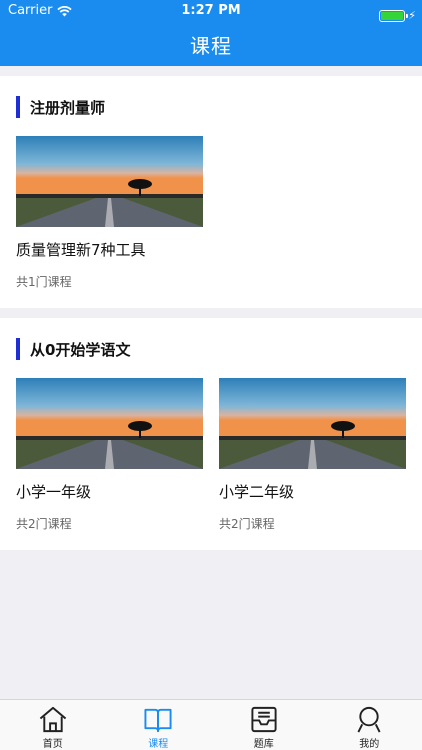 This screenshot has height=750, width=422. I want to click on course-name: 小学一年级, so click(54, 492).